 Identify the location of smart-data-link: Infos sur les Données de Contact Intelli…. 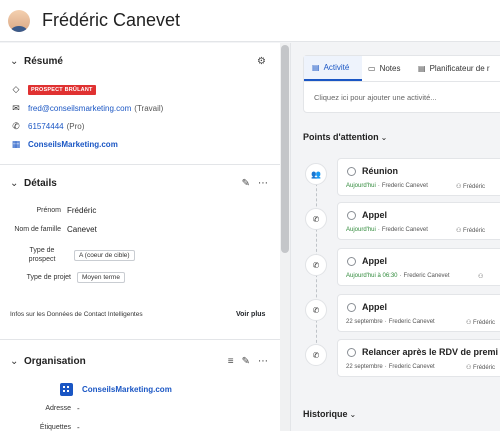
(76, 314).